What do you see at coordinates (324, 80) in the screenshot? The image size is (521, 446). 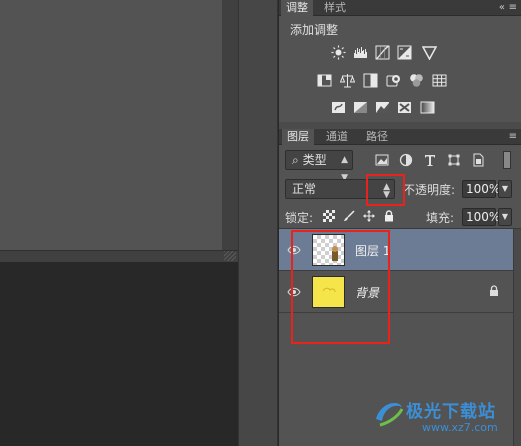 I see `hue-saturation-icon` at bounding box center [324, 80].